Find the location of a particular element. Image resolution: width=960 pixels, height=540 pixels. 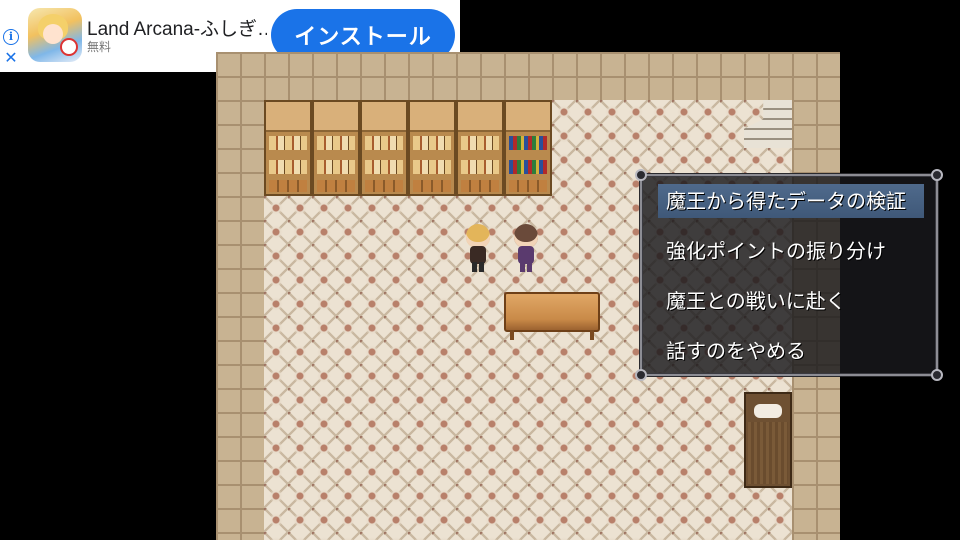

info-icon: i is located at coordinates (11, 37).